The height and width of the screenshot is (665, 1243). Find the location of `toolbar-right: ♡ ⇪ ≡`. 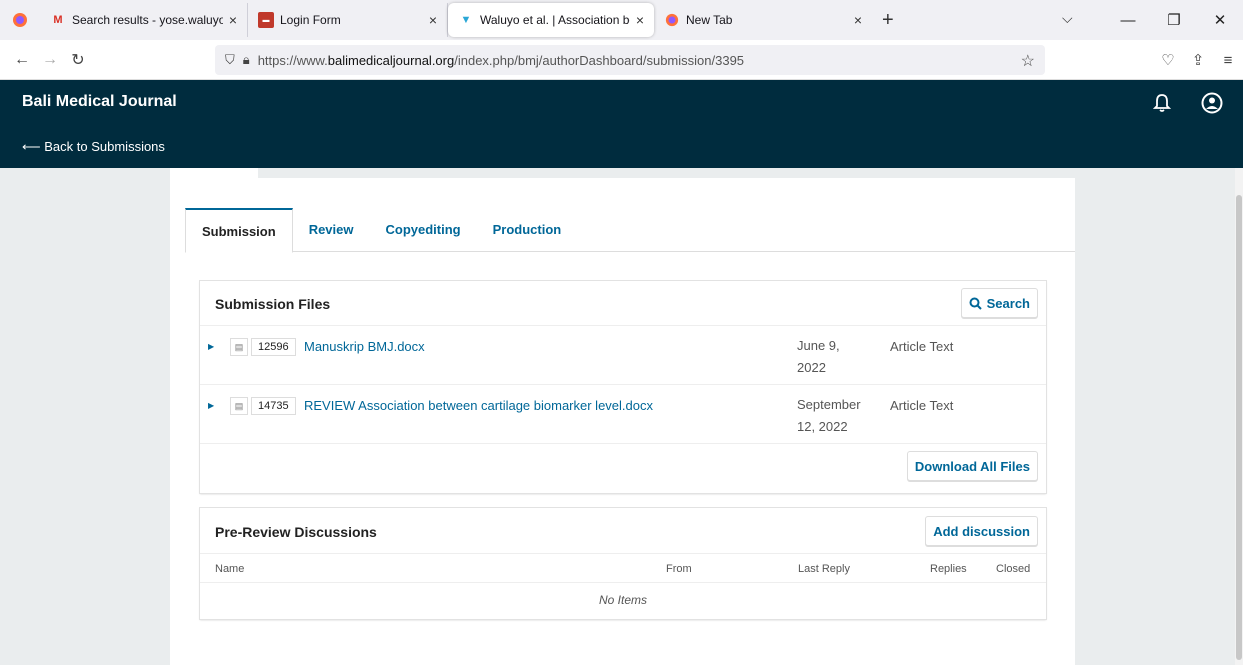

toolbar-right: ♡ ⇪ ≡ is located at coordinates (1198, 60).